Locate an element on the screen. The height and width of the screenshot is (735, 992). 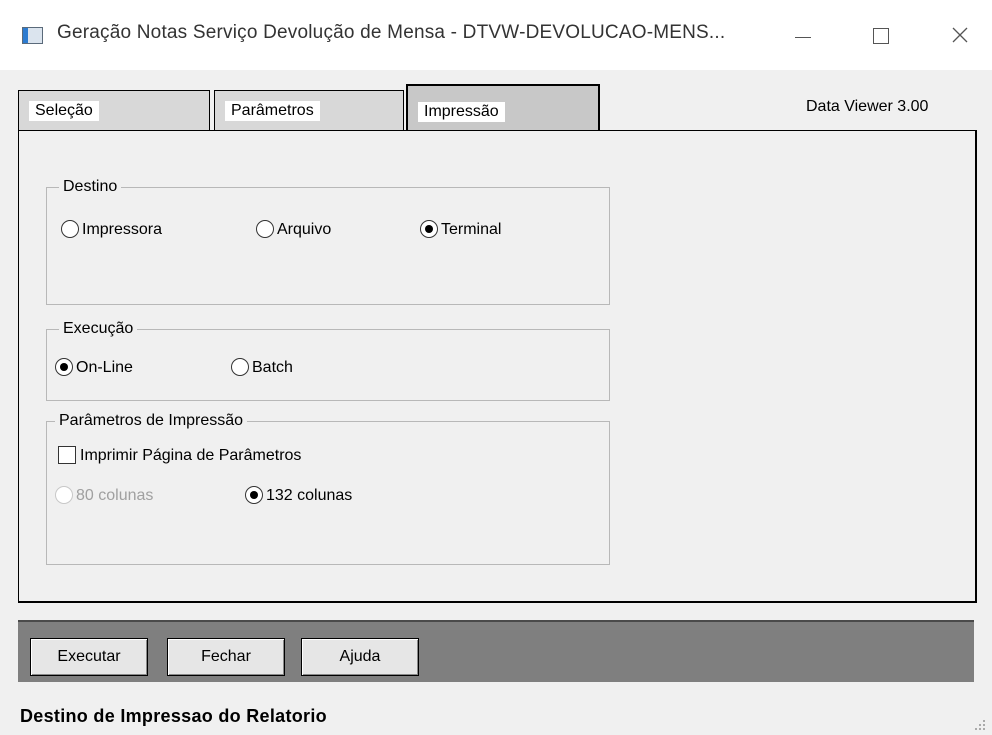
radio-80-colunas: 80 colunas is located at coordinates (104, 496).